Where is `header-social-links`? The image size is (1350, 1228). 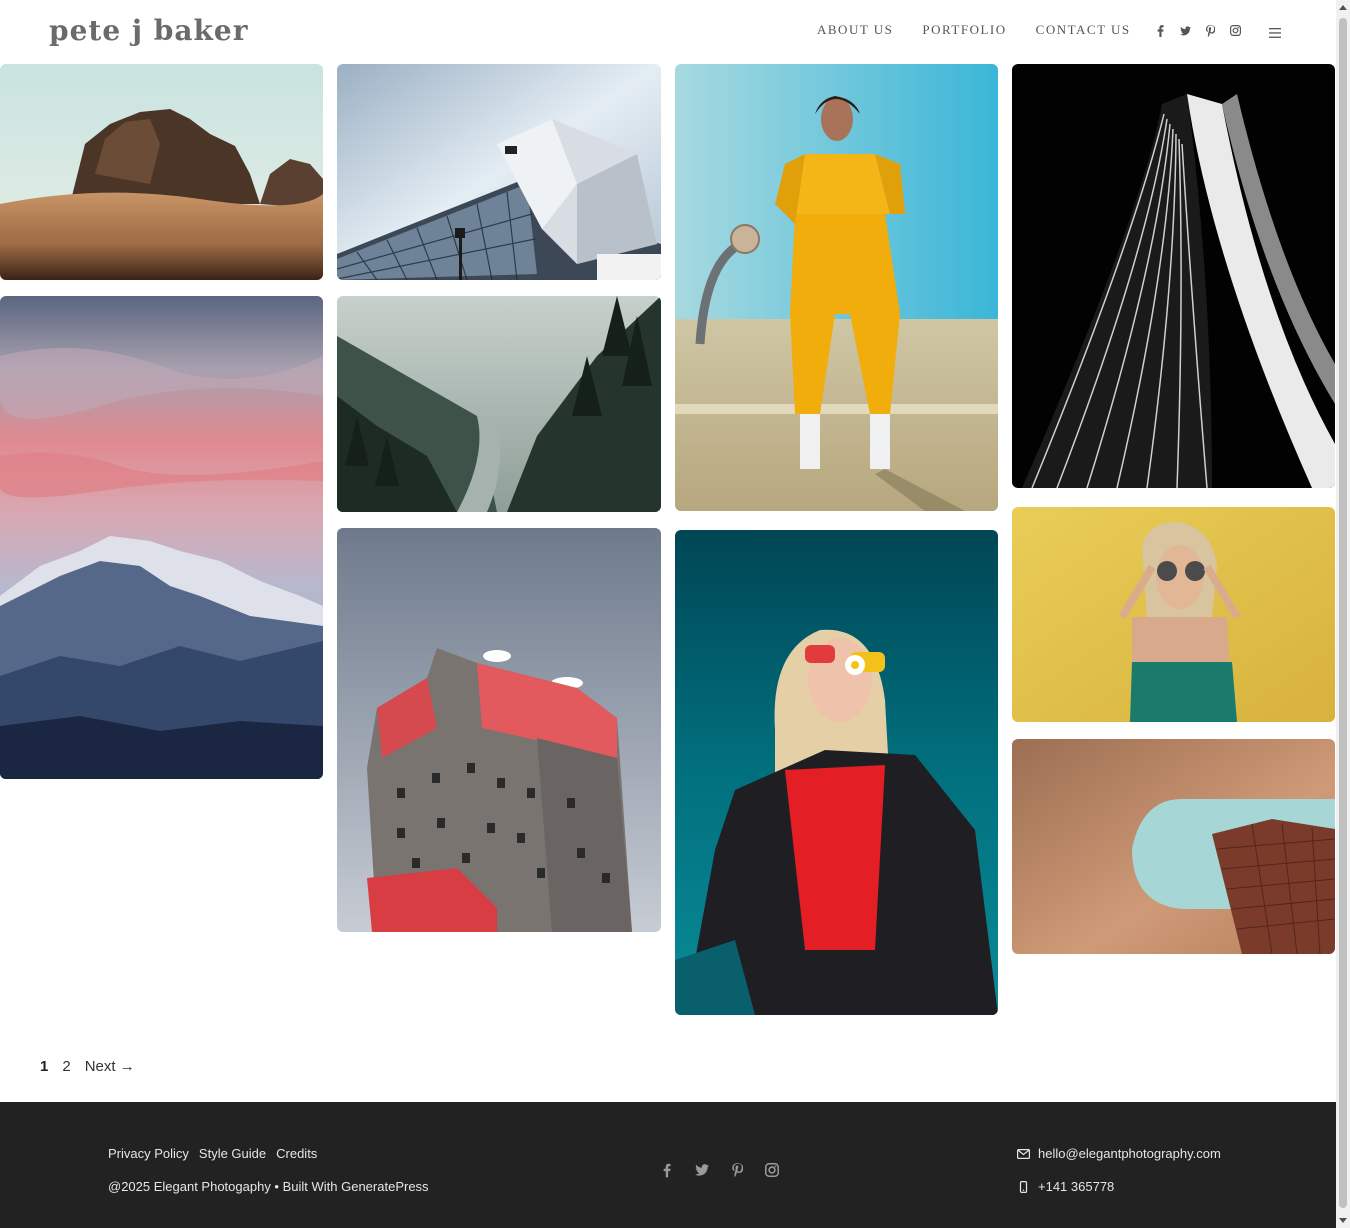 header-social-links is located at coordinates (1198, 30).